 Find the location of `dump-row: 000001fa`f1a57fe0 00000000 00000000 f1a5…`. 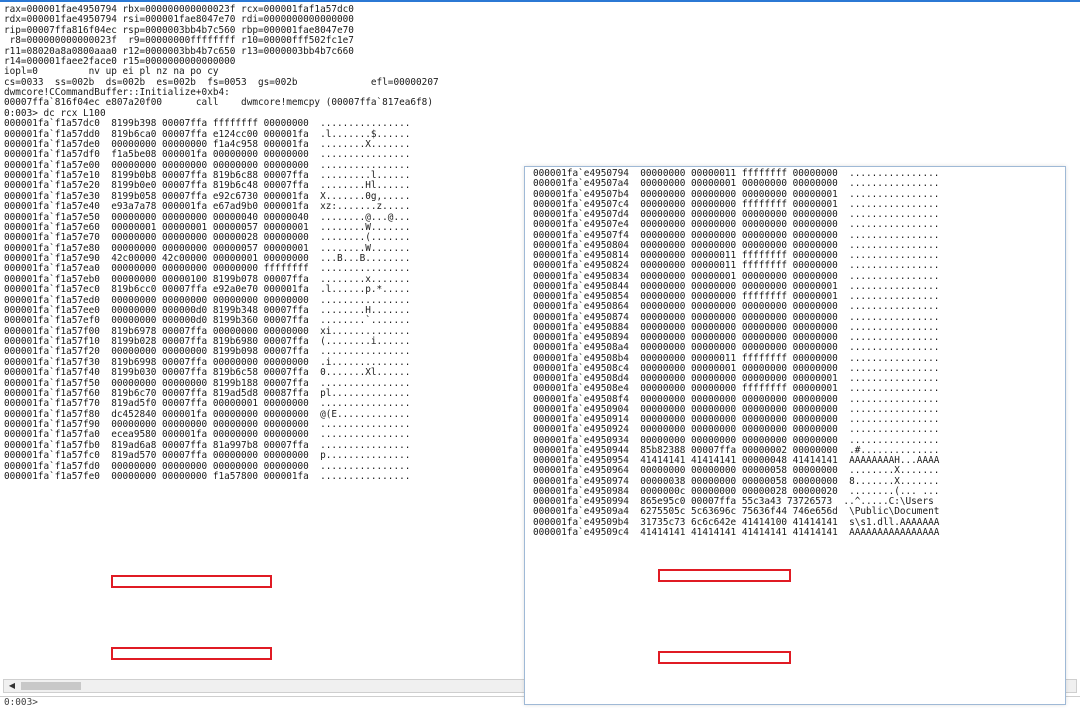

dump-row: 000001fa`f1a57fe0 00000000 00000000 f1a5… is located at coordinates (207, 476).